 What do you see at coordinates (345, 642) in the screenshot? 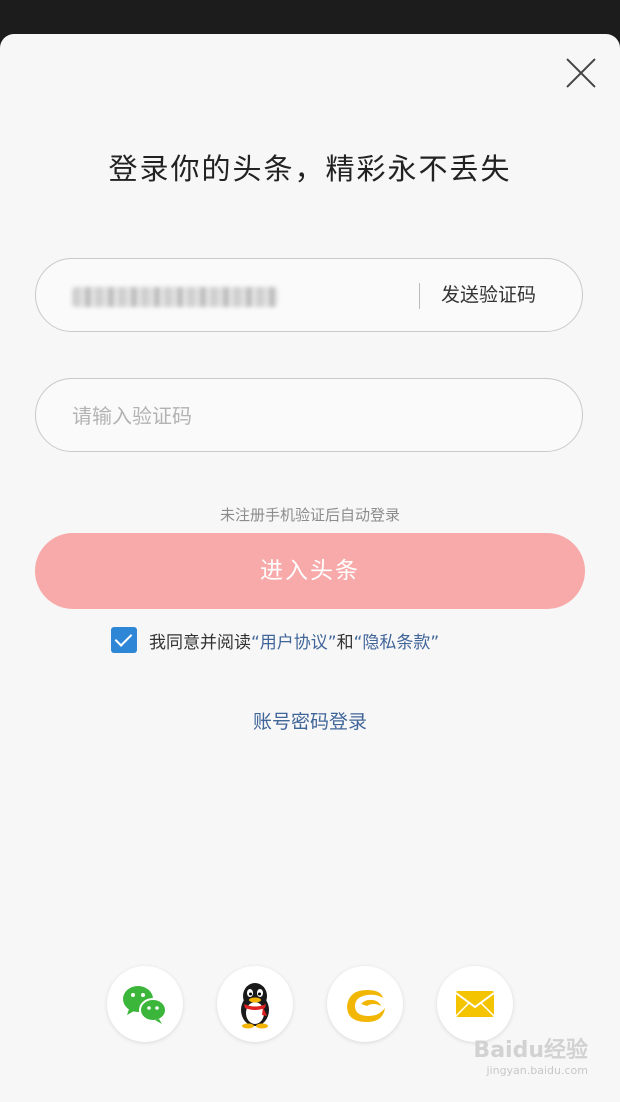
I see `agreement-conjunction: 和` at bounding box center [345, 642].